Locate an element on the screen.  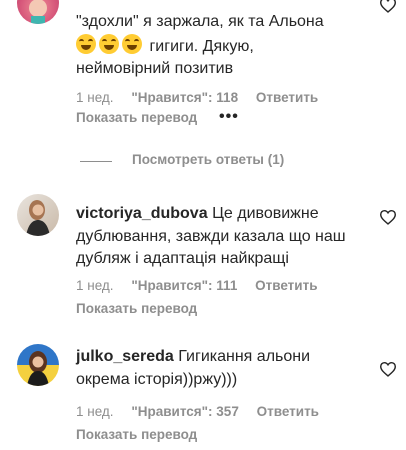
comment-username: julko_sereda is located at coordinates (125, 356).